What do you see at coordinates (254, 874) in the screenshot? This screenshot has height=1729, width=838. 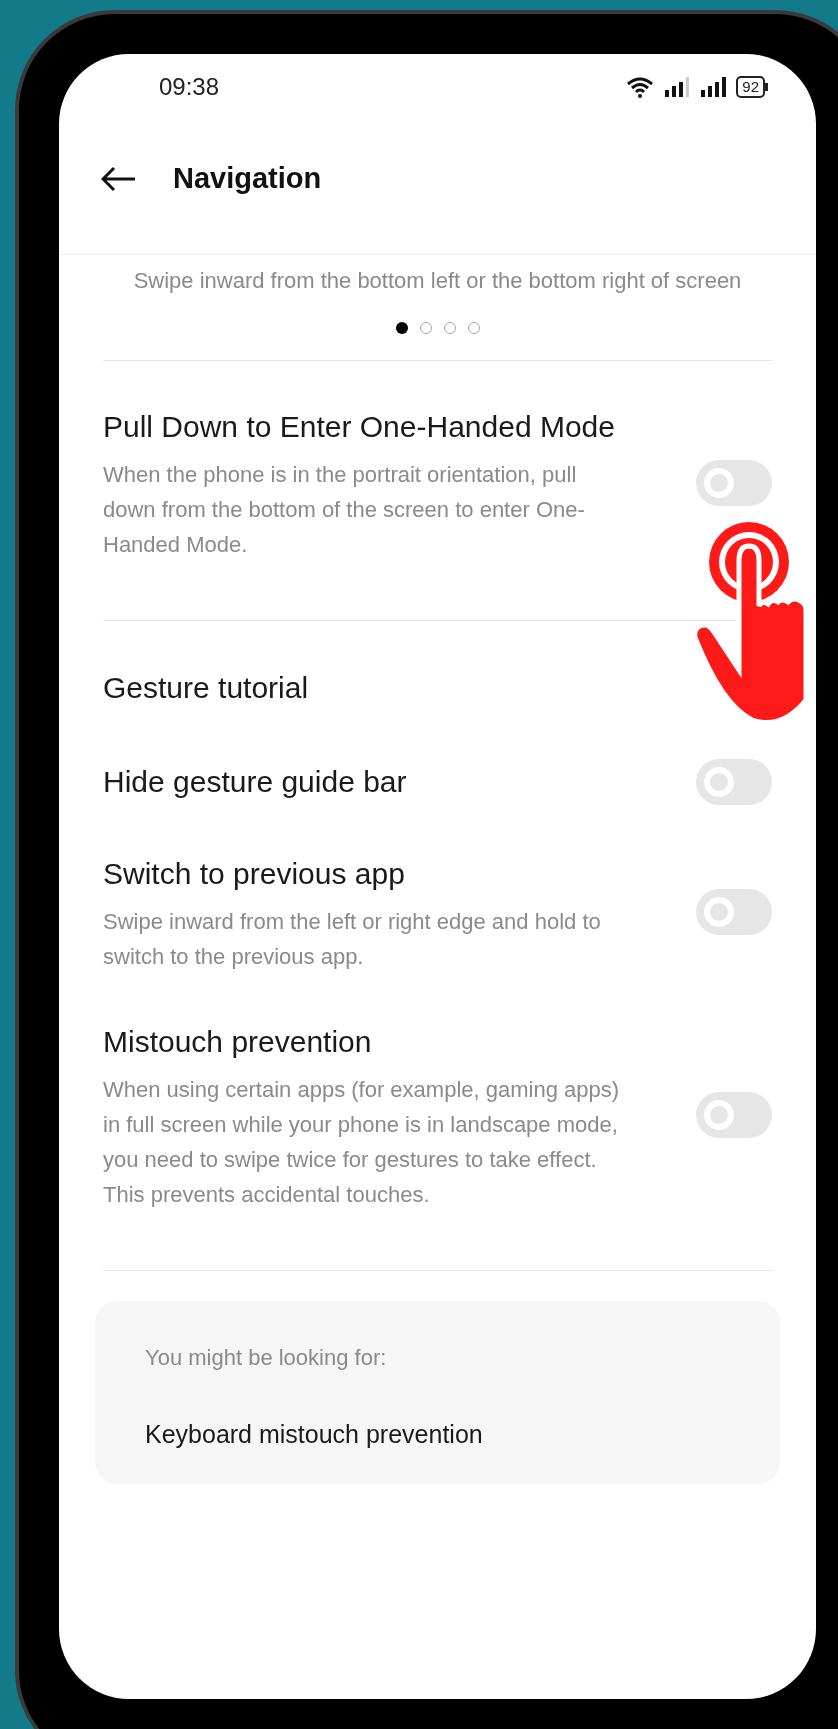 I see `setting-title: Switch to previous app` at bounding box center [254, 874].